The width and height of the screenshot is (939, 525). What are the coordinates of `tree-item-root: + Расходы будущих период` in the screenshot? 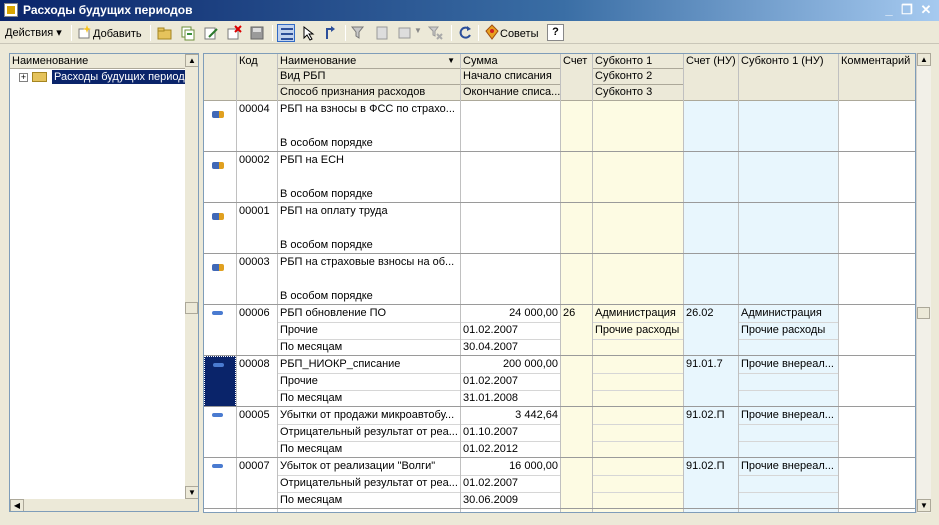 It's located at (99, 77).